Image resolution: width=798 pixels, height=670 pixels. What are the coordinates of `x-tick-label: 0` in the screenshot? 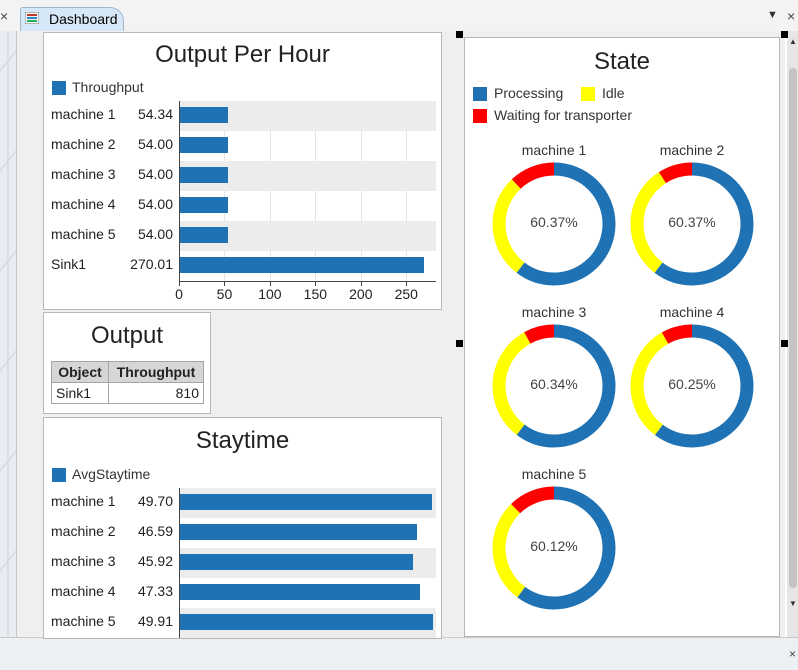 It's located at (179, 294).